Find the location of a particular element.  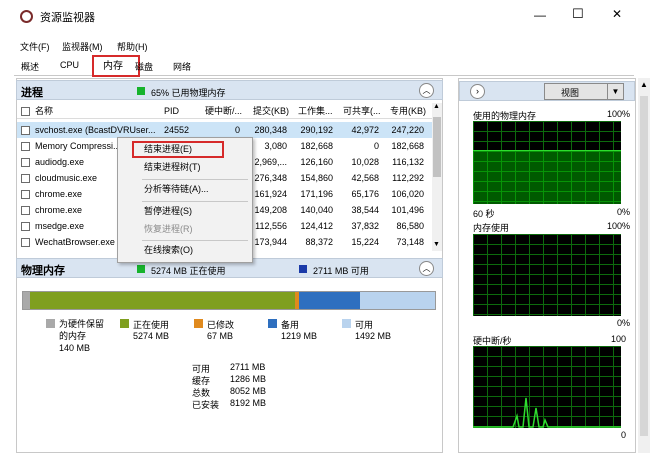

menu-item-label: 结束进程树(T) is located at coordinates (172, 167).